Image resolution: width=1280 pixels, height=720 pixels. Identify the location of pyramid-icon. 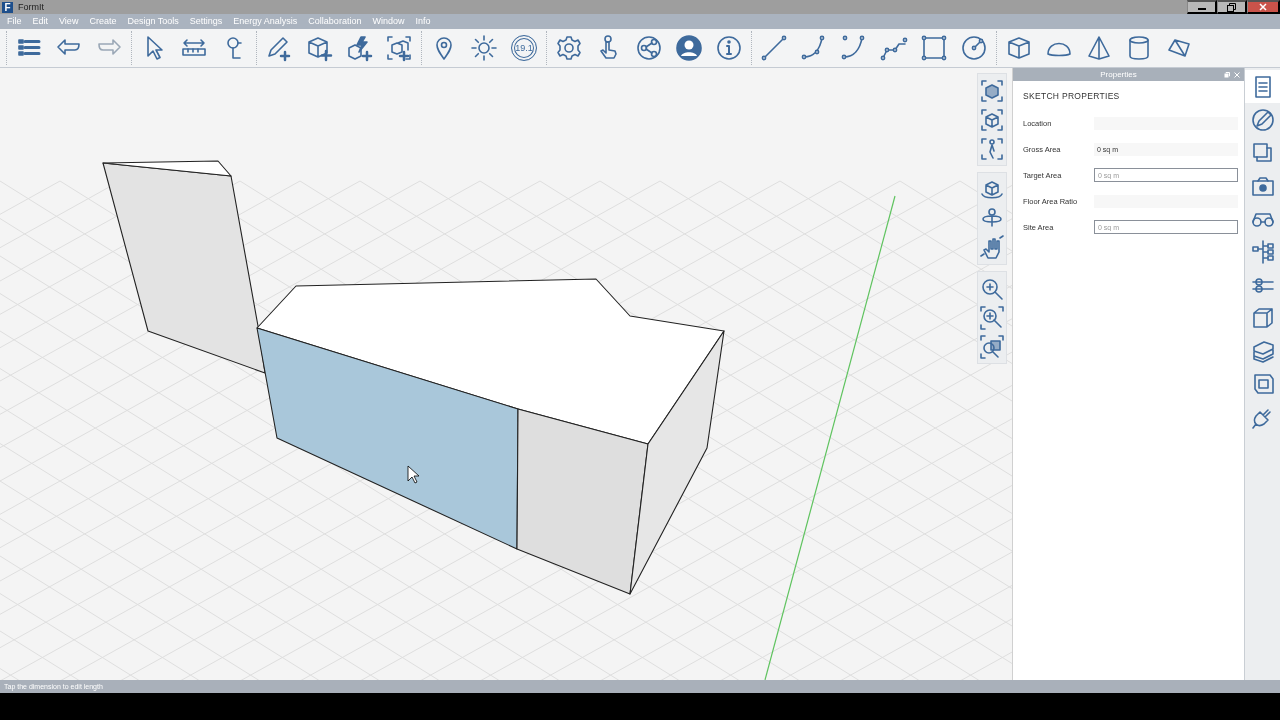
(1099, 48).